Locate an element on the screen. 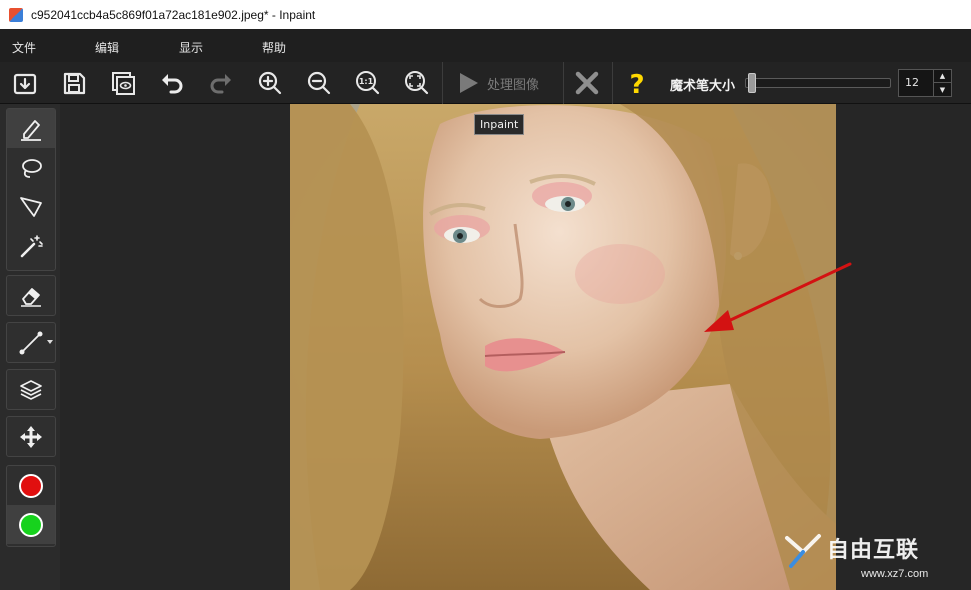 Image resolution: width=971 pixels, height=590 pixels. zoom-actual-size-text: 1:1 is located at coordinates (366, 81).